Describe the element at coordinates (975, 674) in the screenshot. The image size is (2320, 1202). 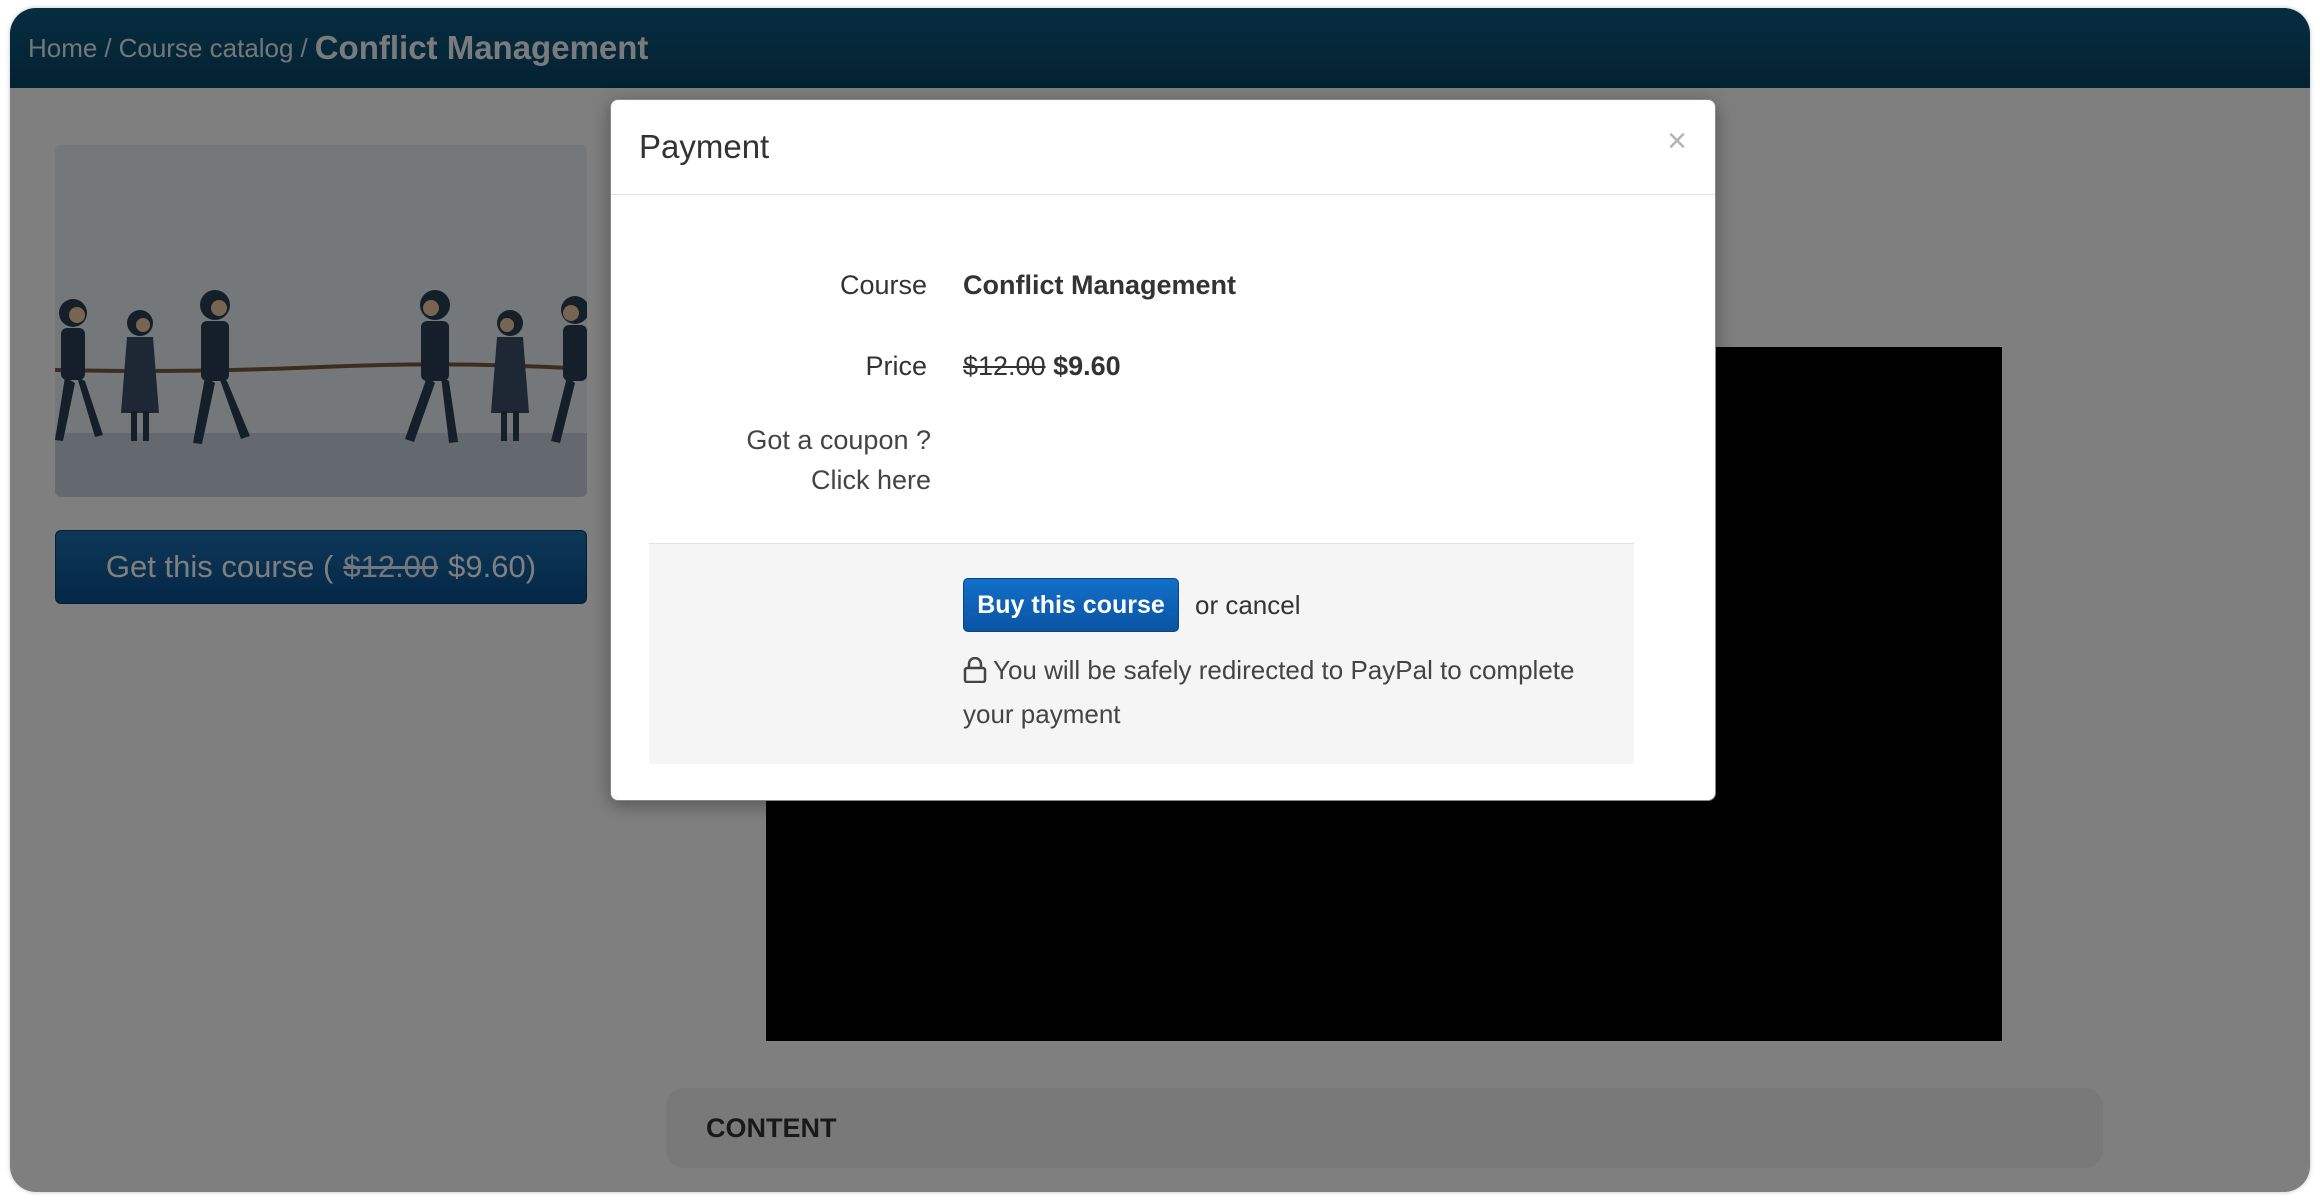
I see `lock-icon` at that location.